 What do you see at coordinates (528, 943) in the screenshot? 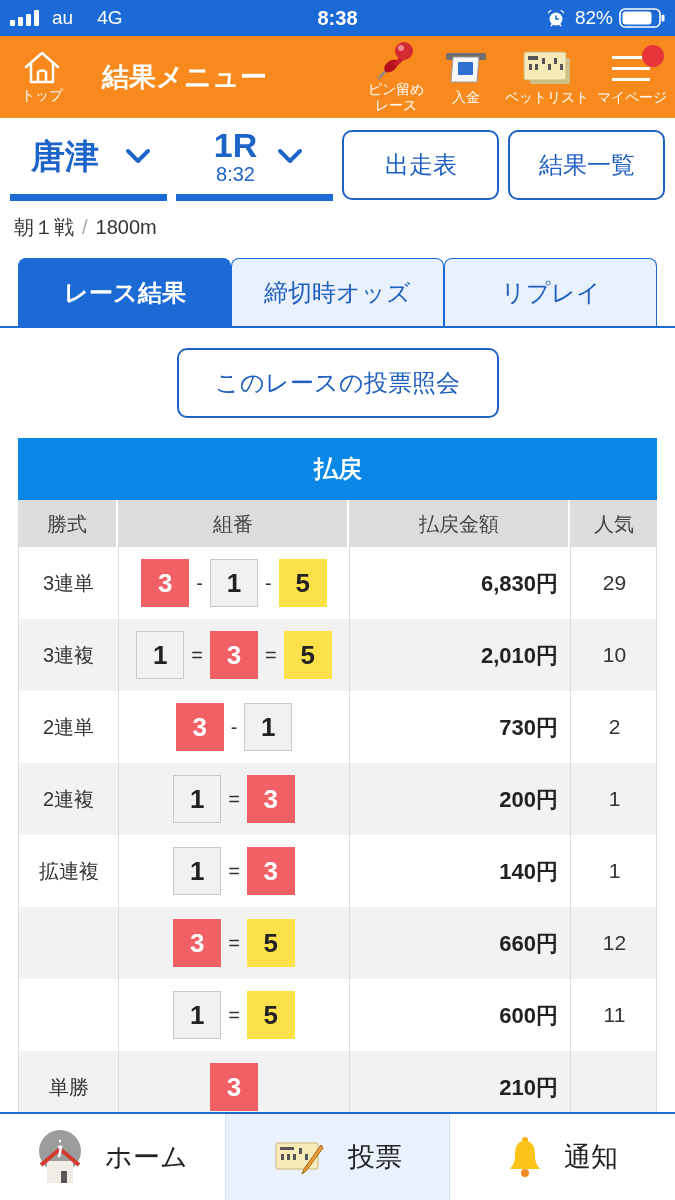
I see `payout-cell-text: 660円` at bounding box center [528, 943].